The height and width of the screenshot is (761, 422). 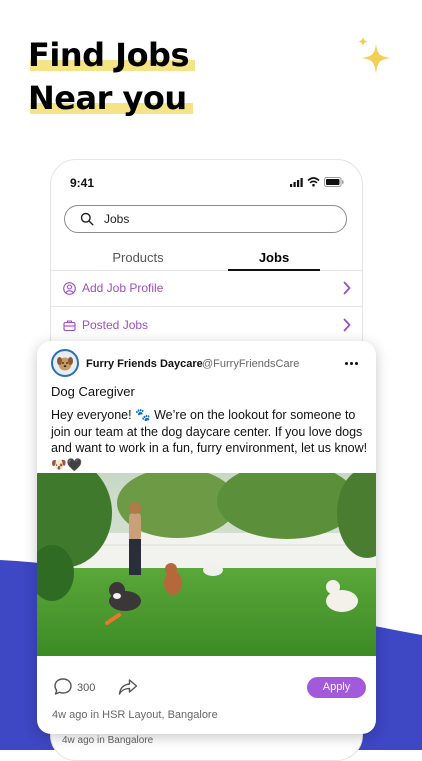 I want to click on comment-icon, so click(x=63, y=687).